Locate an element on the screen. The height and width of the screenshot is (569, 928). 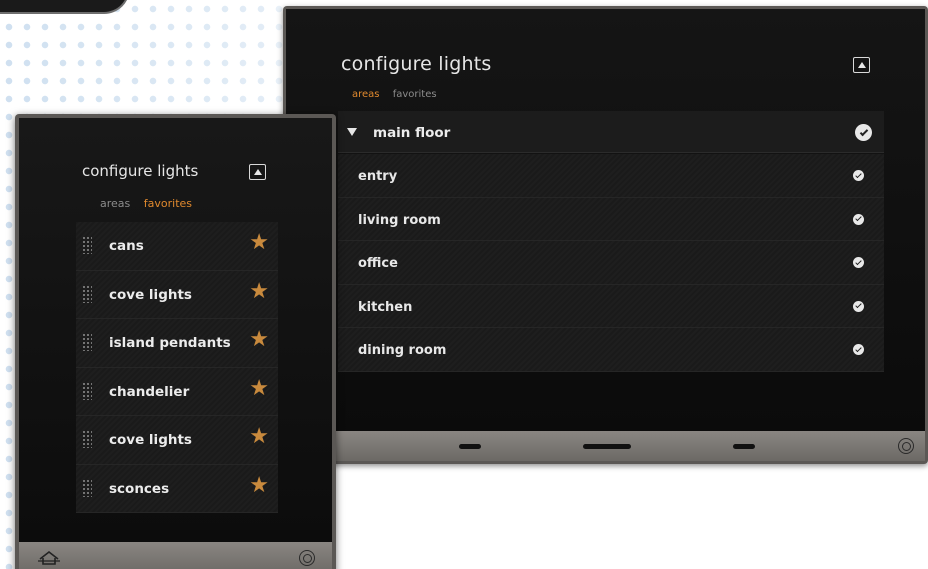
area-row: dining room is located at coordinates (611, 350).